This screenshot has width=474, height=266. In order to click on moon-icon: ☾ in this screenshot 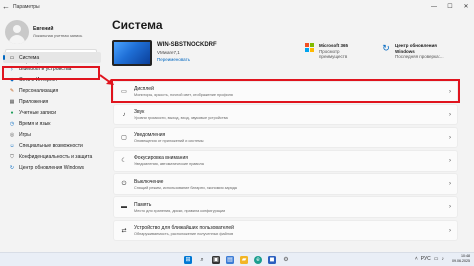, I will do `click(124, 161)`.